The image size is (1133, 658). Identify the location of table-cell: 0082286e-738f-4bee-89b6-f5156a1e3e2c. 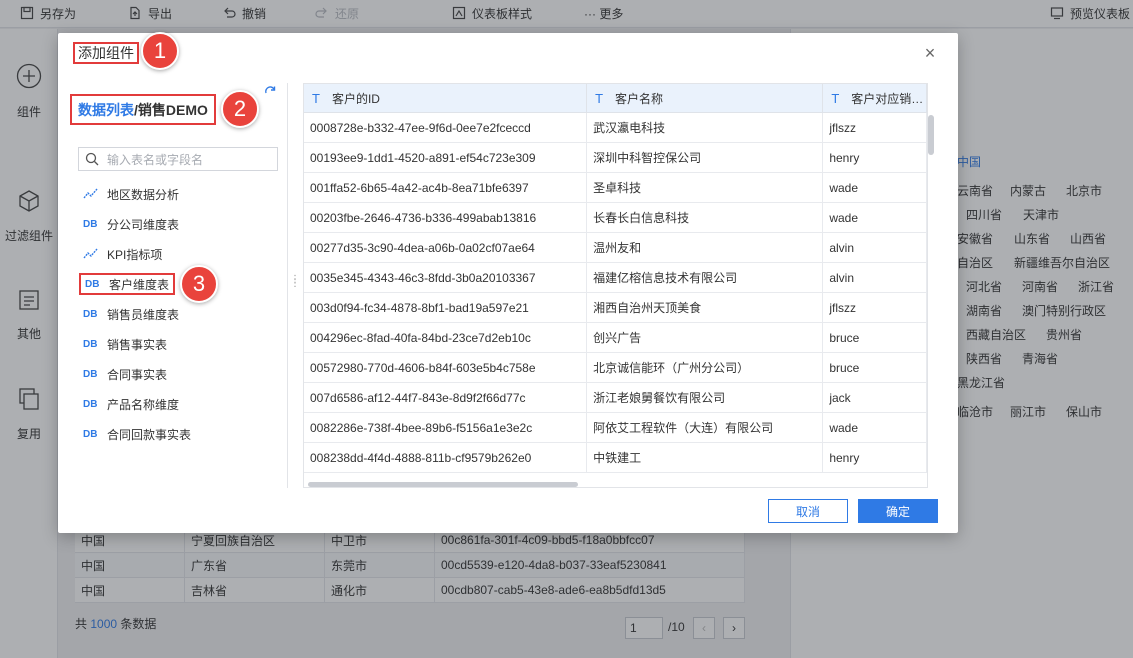
(446, 427).